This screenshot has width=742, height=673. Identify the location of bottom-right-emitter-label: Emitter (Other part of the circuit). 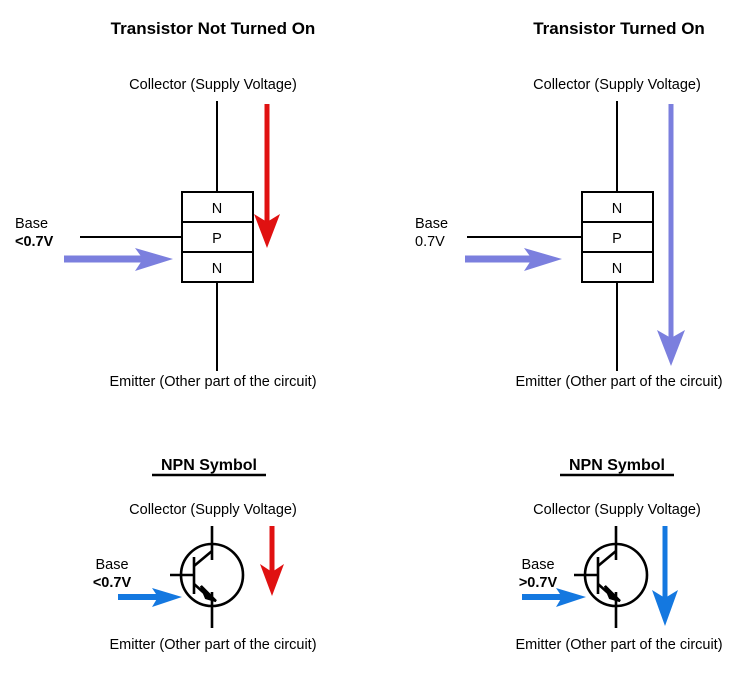
(618, 645).